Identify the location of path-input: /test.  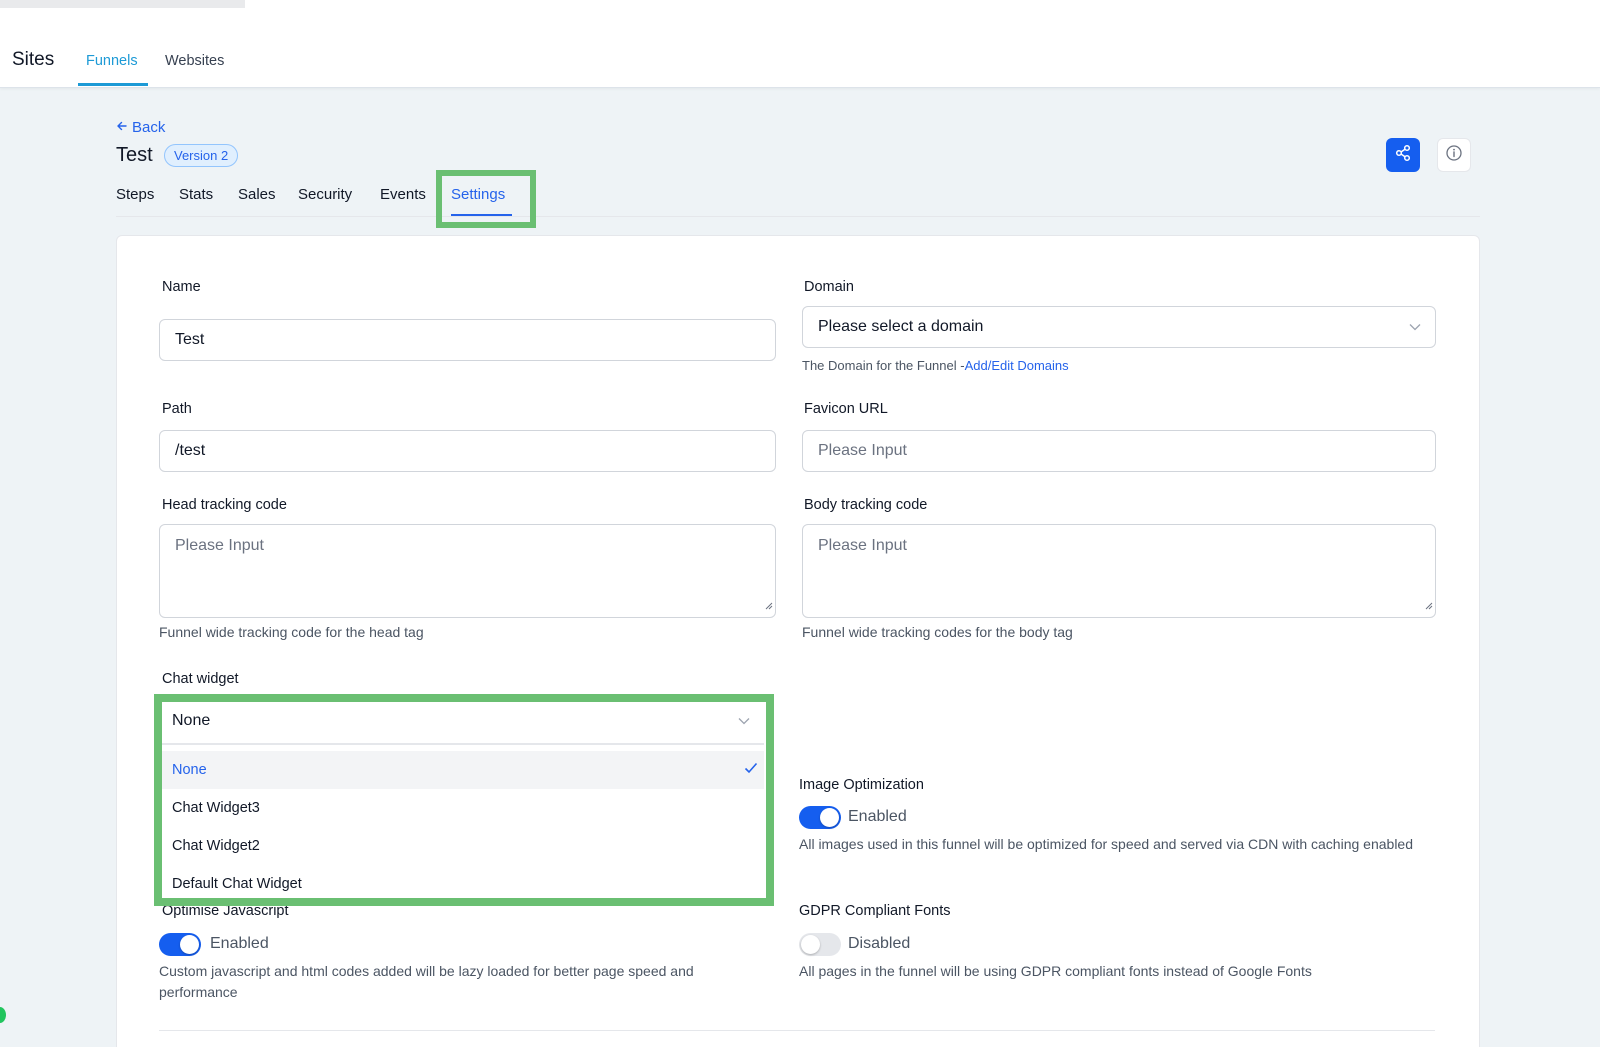
(467, 451).